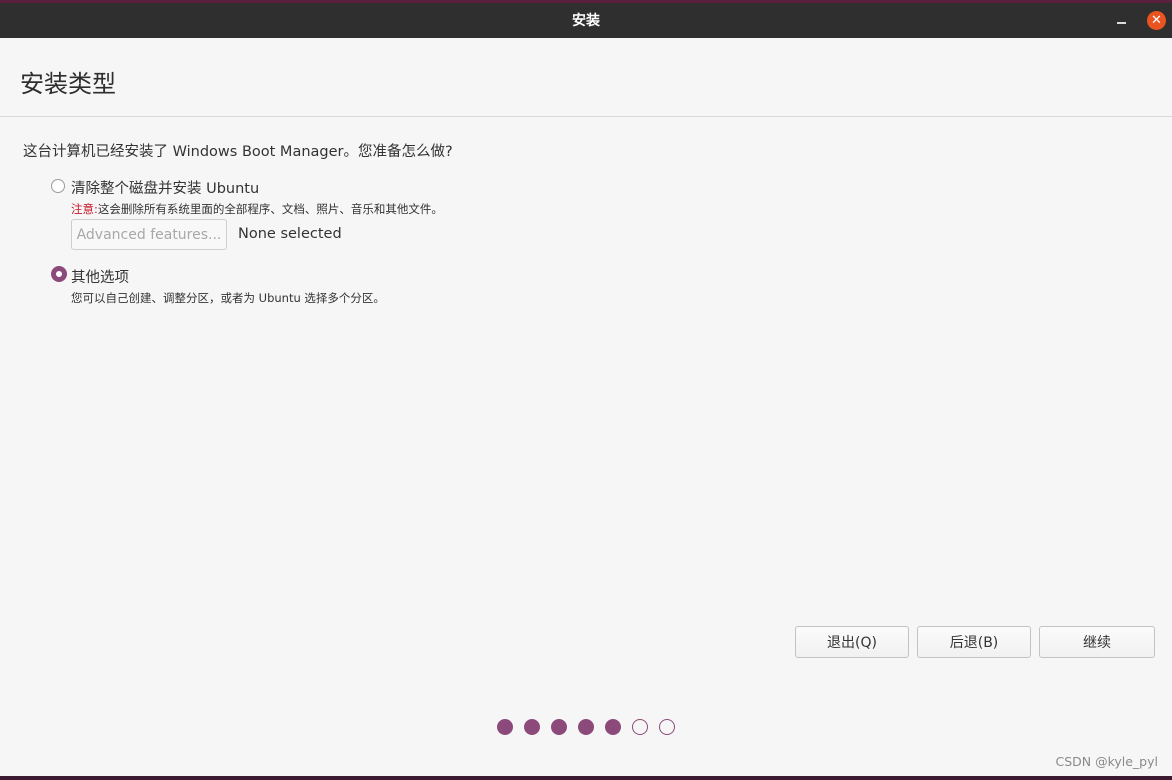 Image resolution: width=1172 pixels, height=780 pixels. What do you see at coordinates (1122, 20) in the screenshot?
I see `minimize-icon` at bounding box center [1122, 20].